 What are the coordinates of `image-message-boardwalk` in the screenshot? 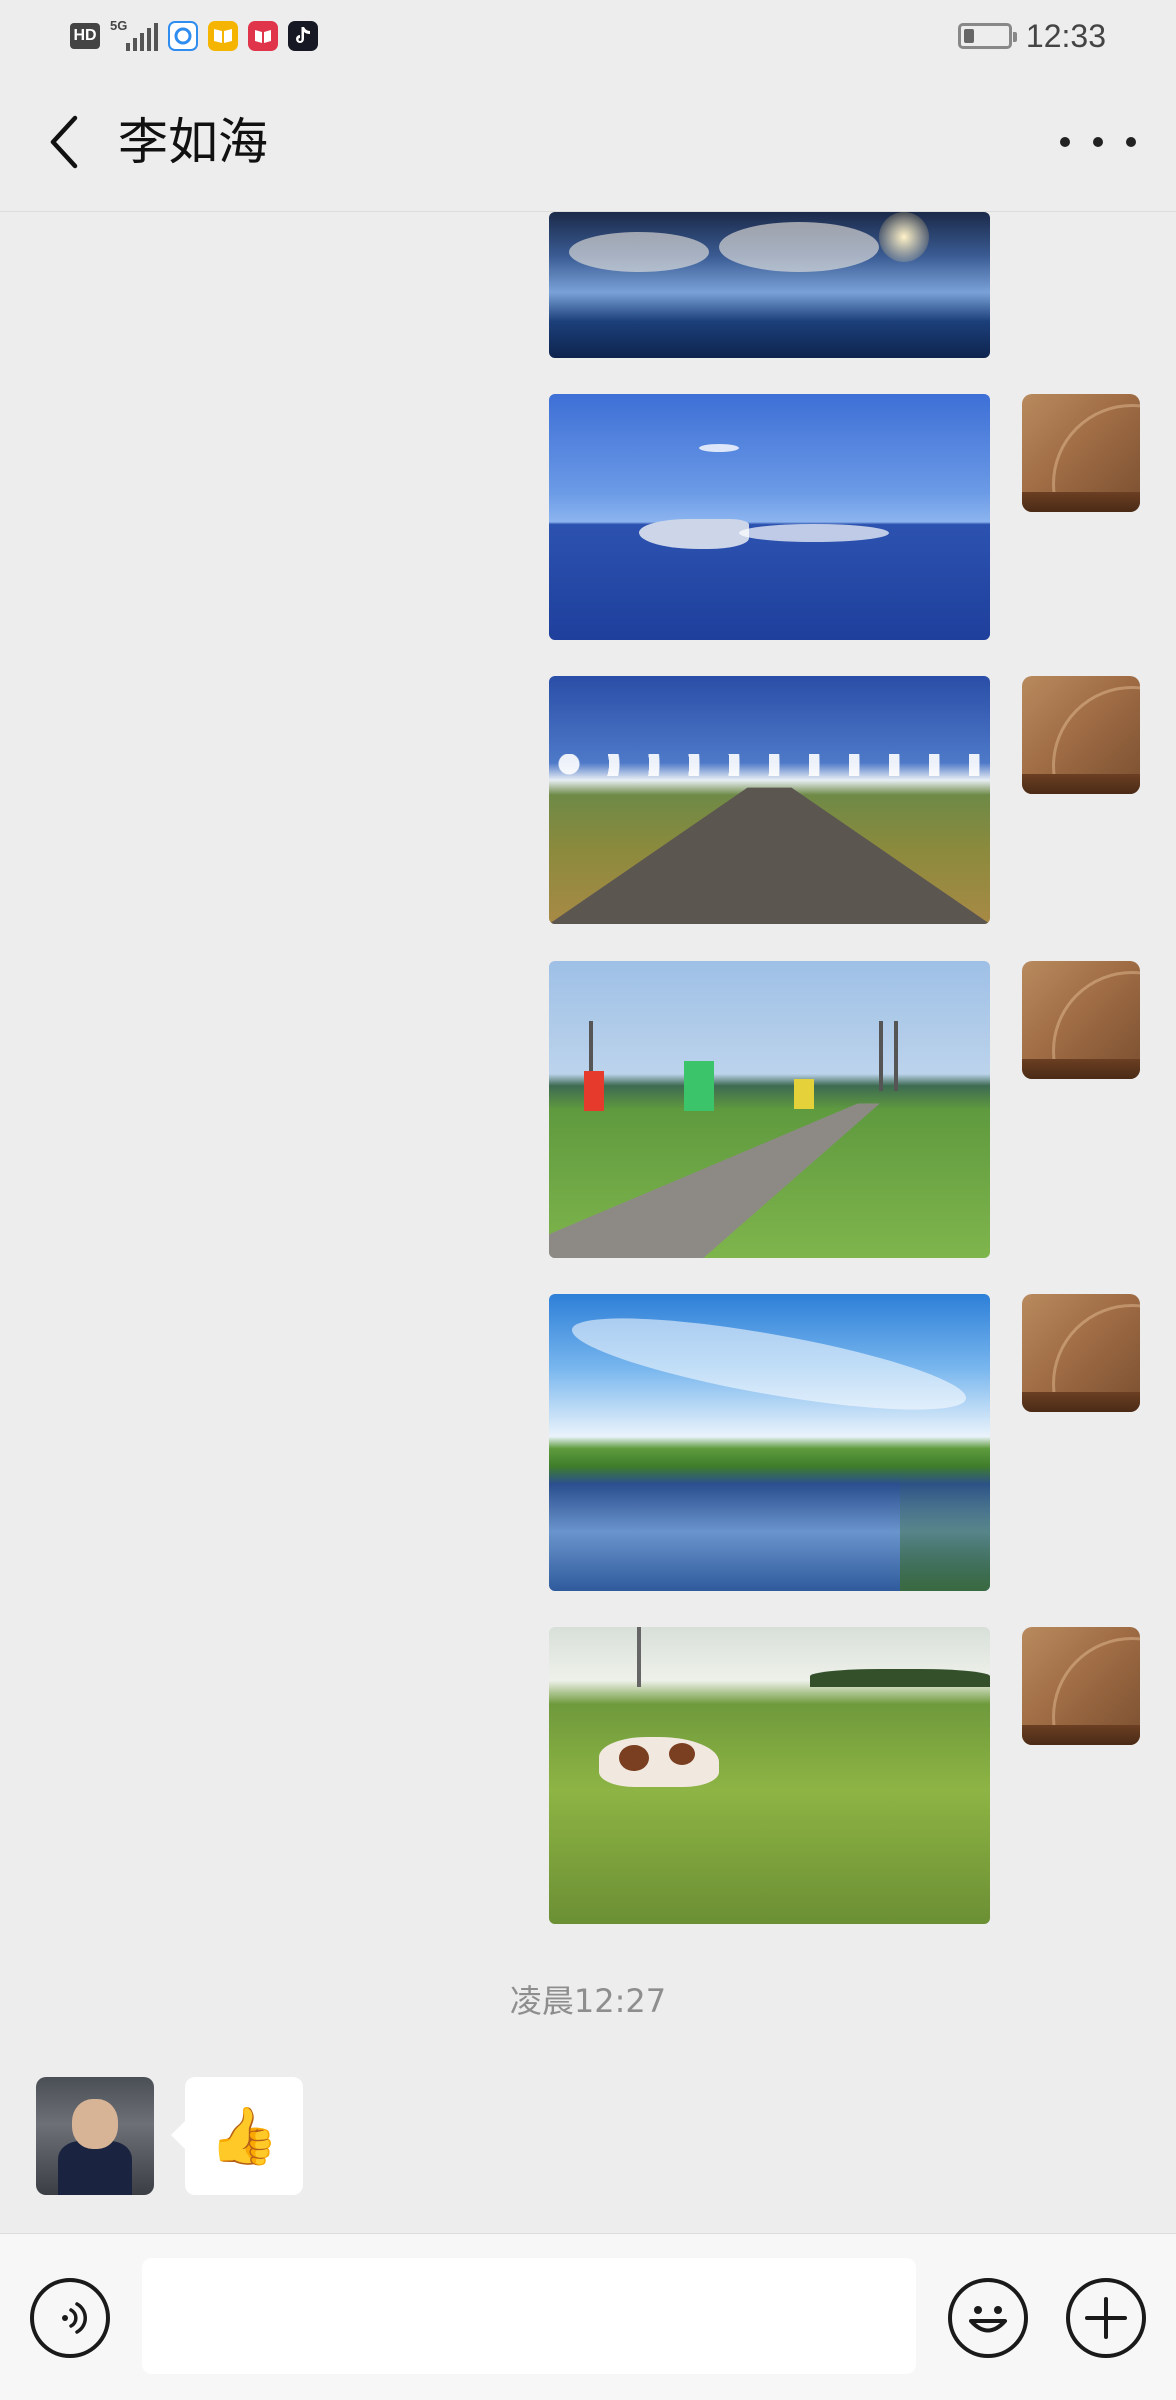 It's located at (769, 800).